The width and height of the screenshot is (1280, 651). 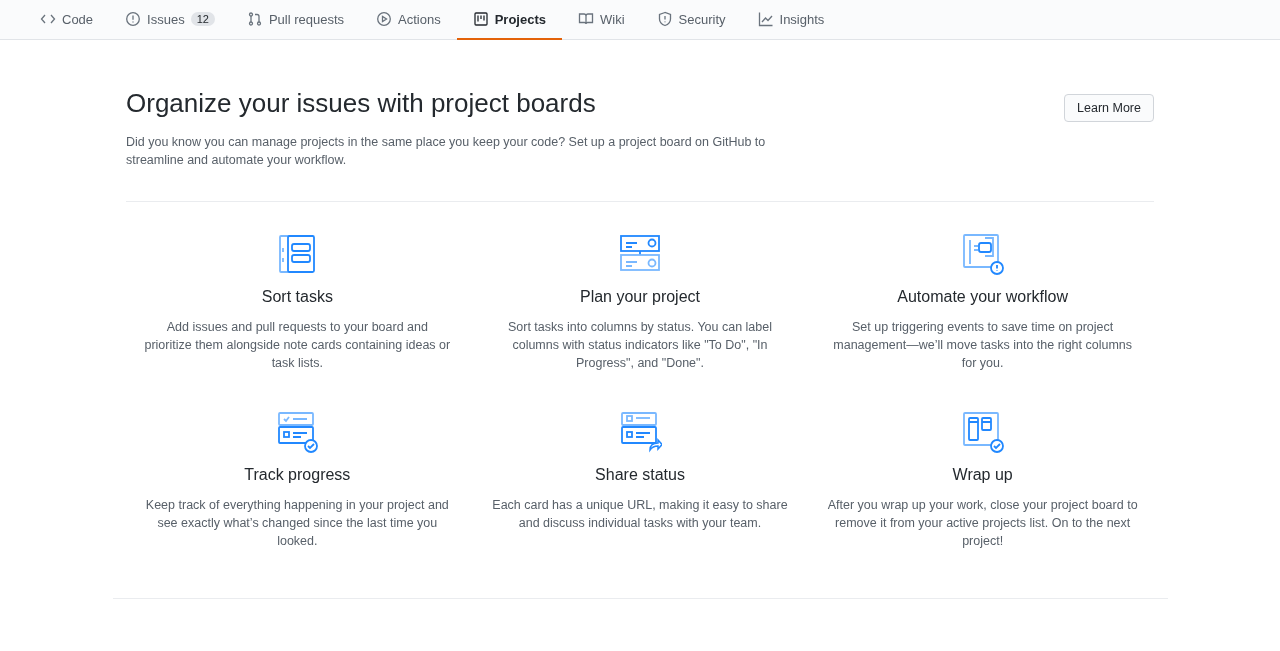 I want to click on repo-tab: Projects, so click(x=509, y=20).